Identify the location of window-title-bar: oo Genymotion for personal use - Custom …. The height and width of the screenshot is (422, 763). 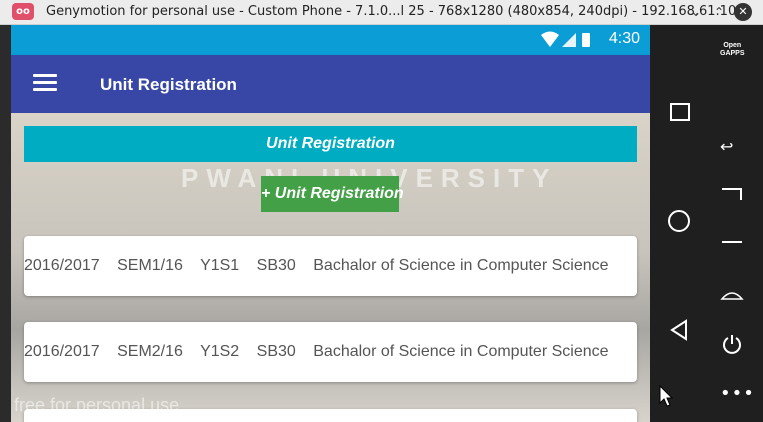
(381, 12).